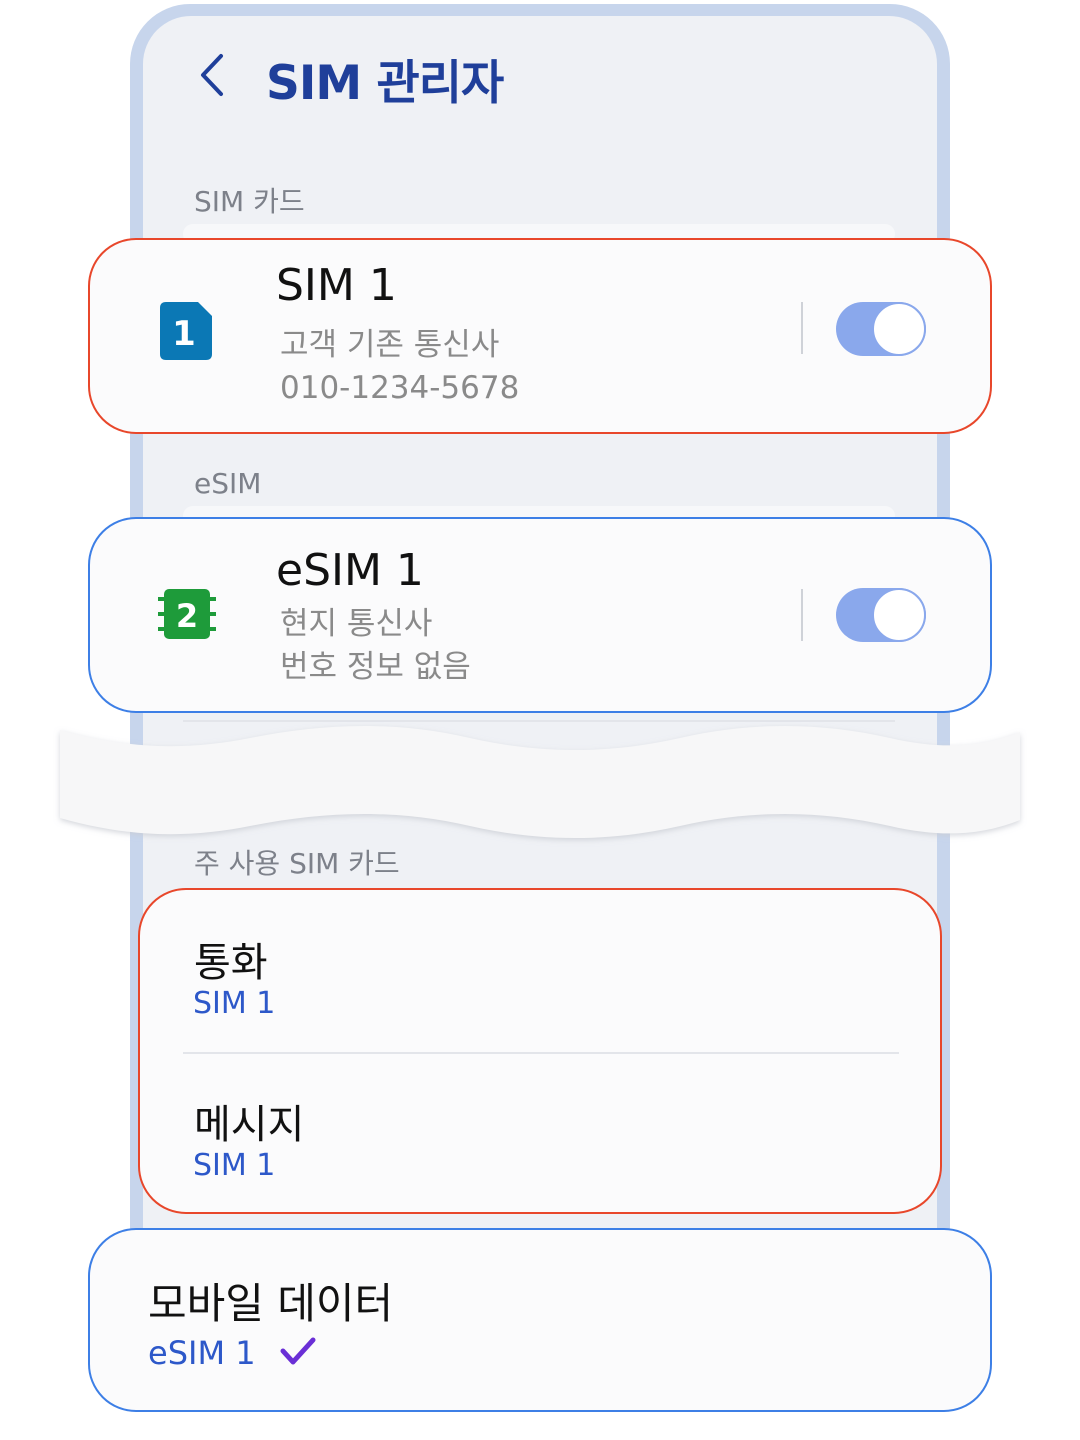 Image resolution: width=1080 pixels, height=1440 pixels. I want to click on section-label-sim-cards: SIM 카드, so click(249, 201).